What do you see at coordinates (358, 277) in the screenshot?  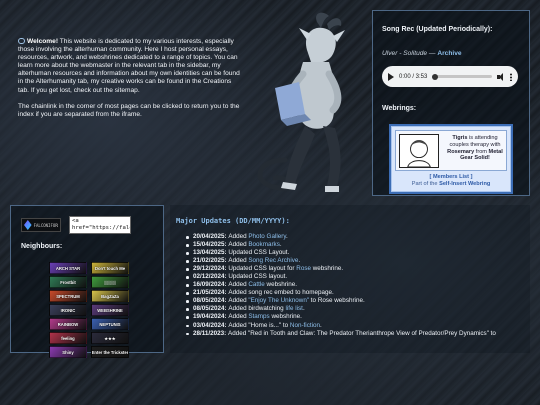 I see `update-item: 02/12/2024: Updated CSS layout.` at bounding box center [358, 277].